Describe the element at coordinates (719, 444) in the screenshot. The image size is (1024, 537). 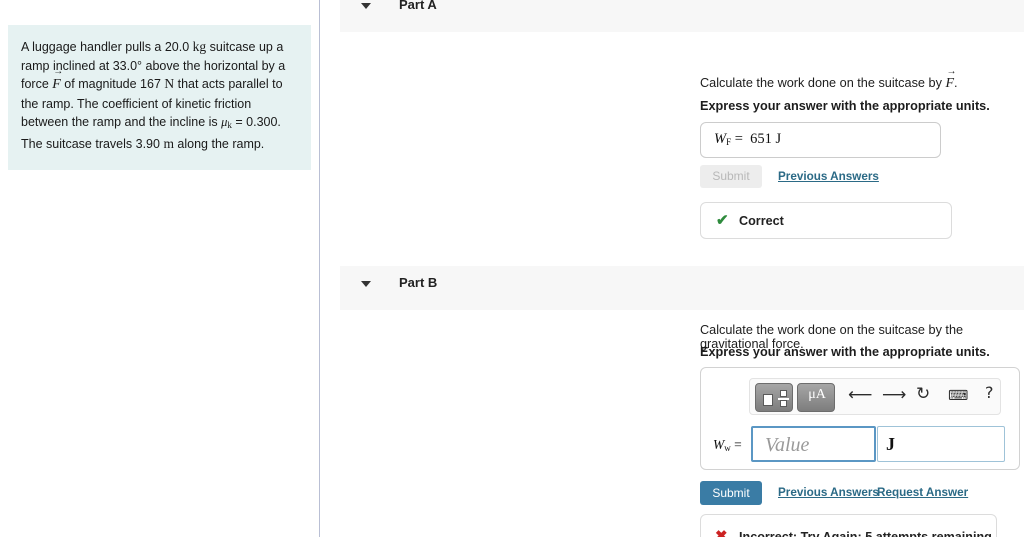
I see `part-b-symbol: W` at that location.